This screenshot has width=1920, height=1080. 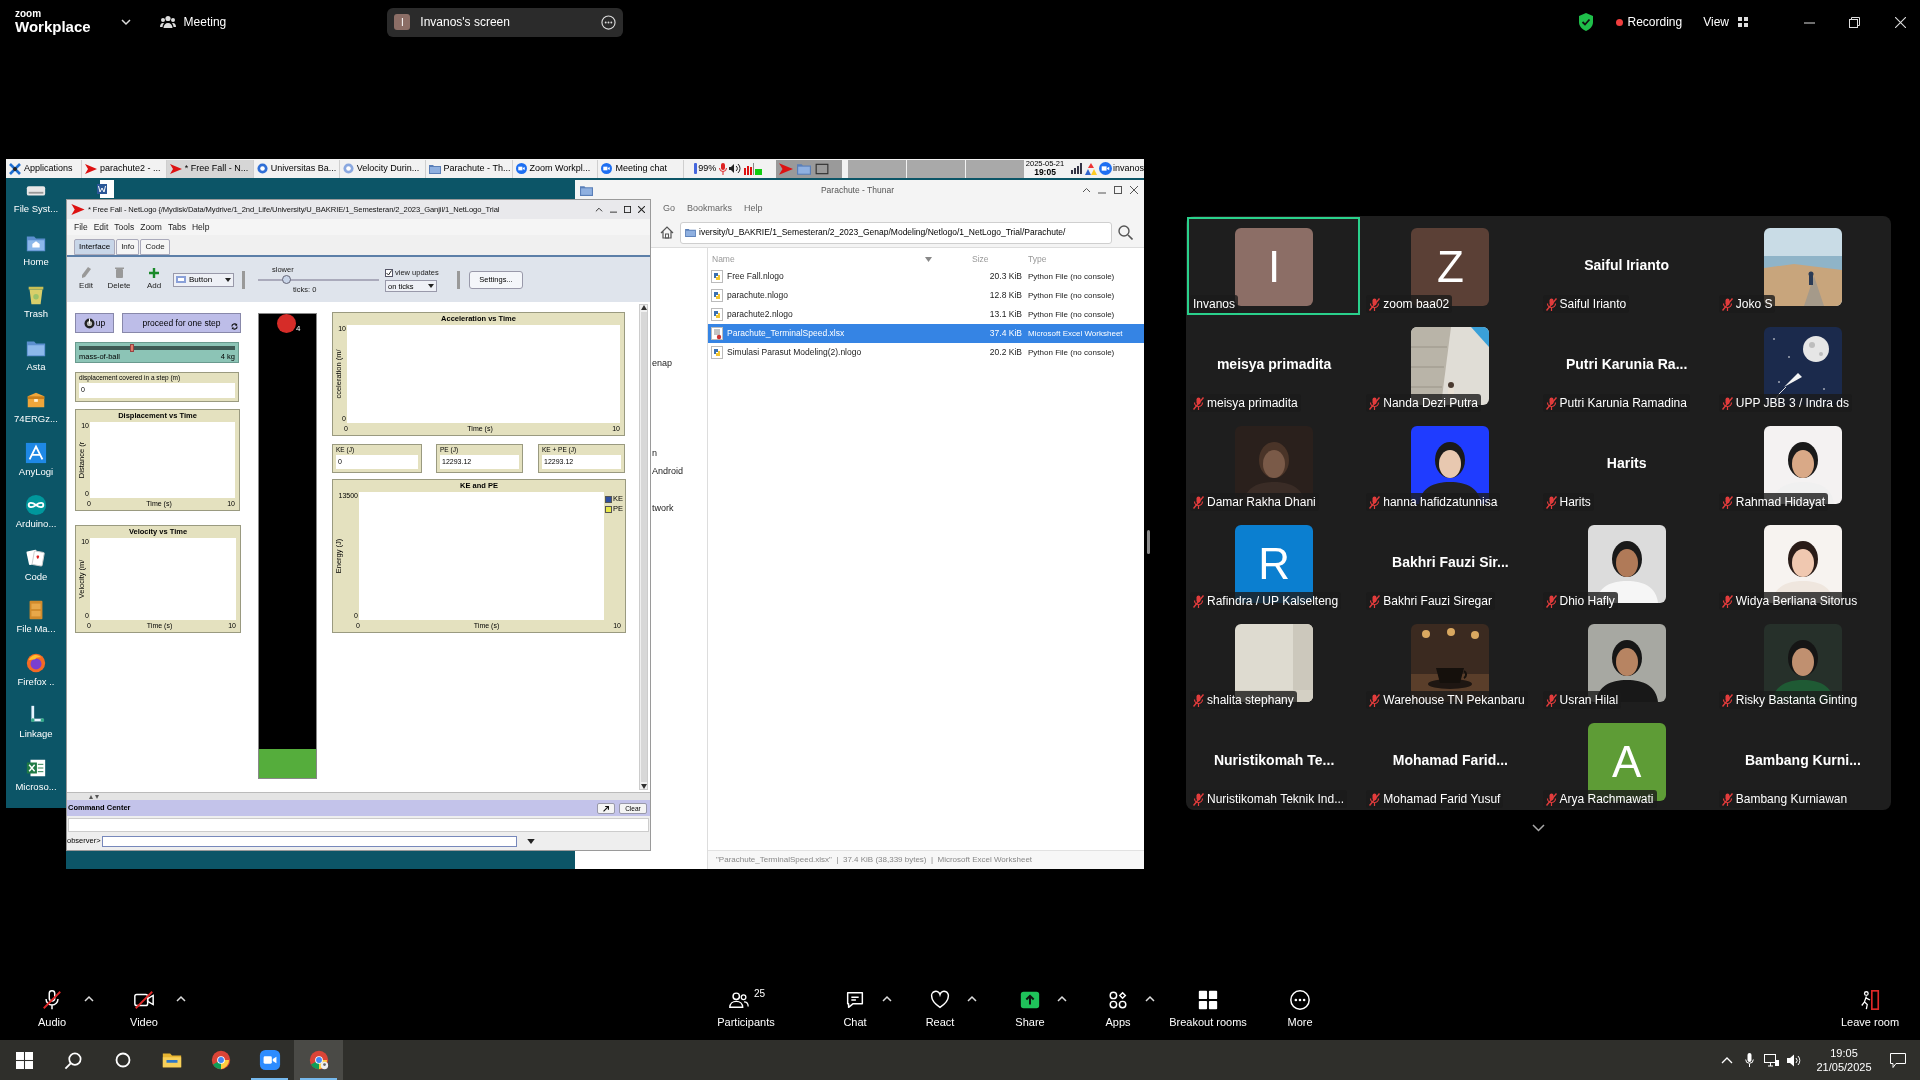 What do you see at coordinates (119, 279) in the screenshot?
I see `tool-button: Delete` at bounding box center [119, 279].